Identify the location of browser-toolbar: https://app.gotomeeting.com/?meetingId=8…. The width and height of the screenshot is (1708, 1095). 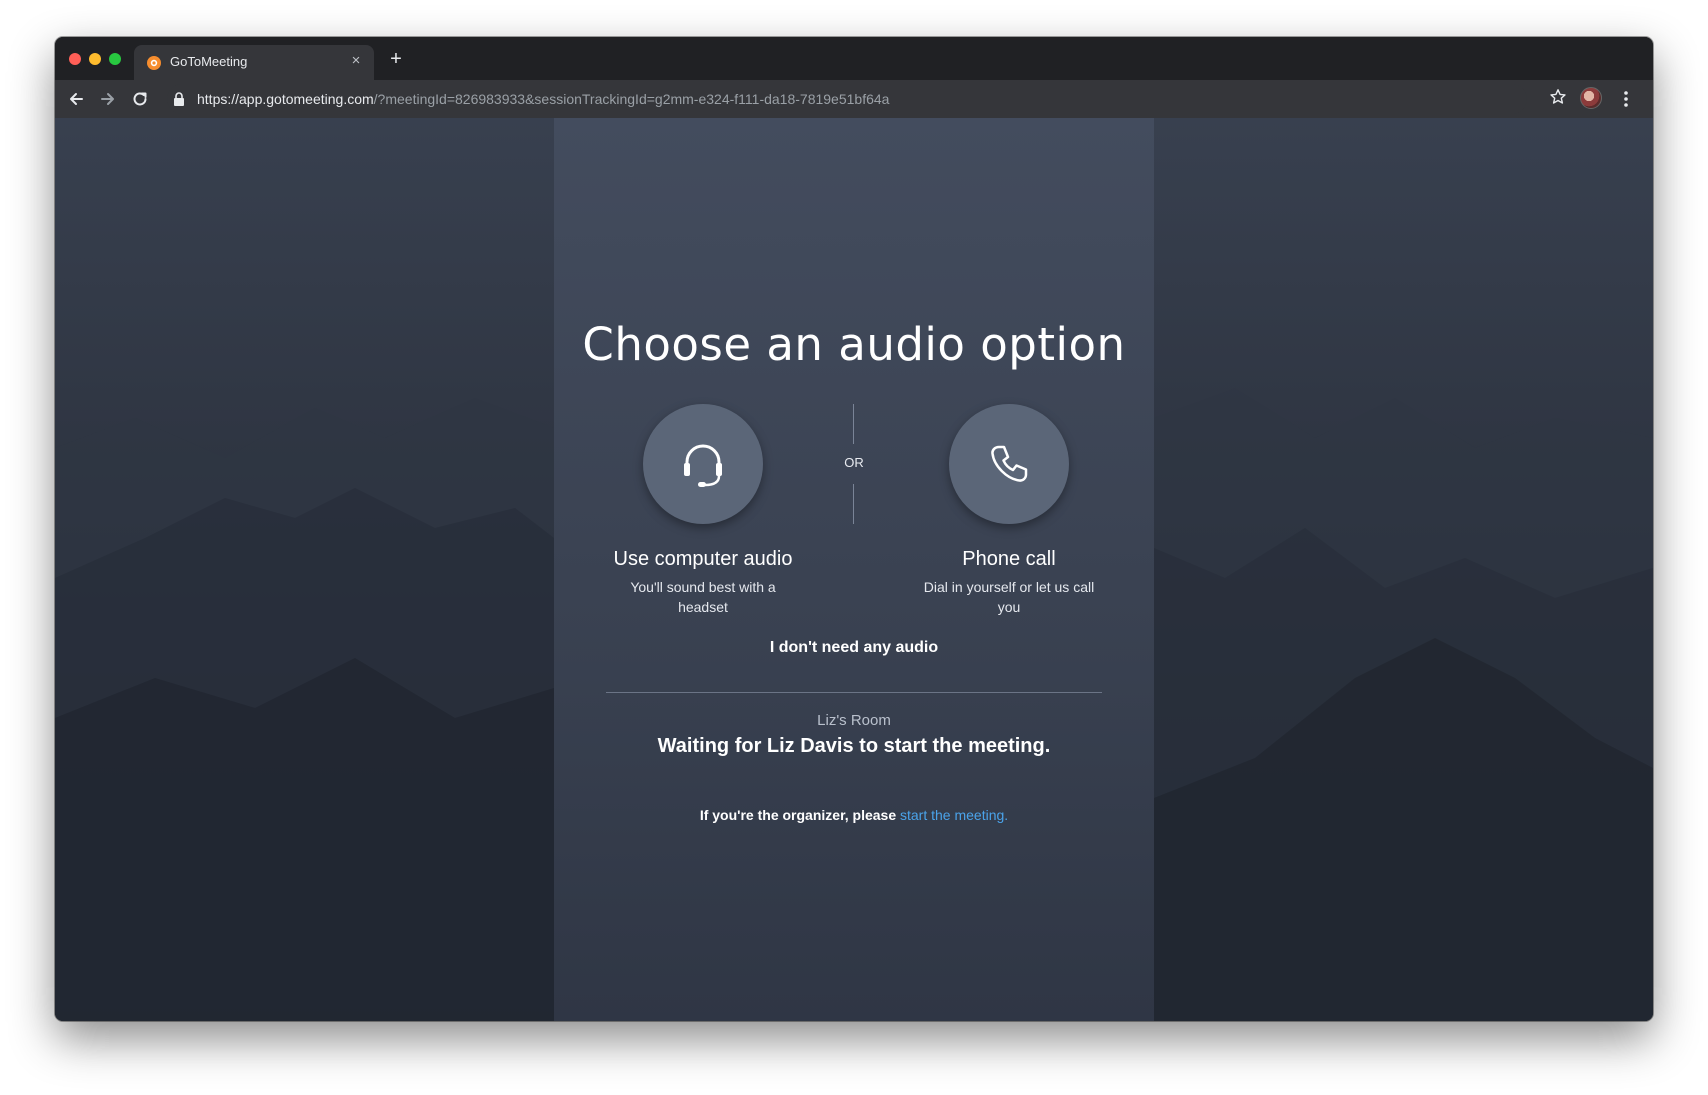
(854, 99).